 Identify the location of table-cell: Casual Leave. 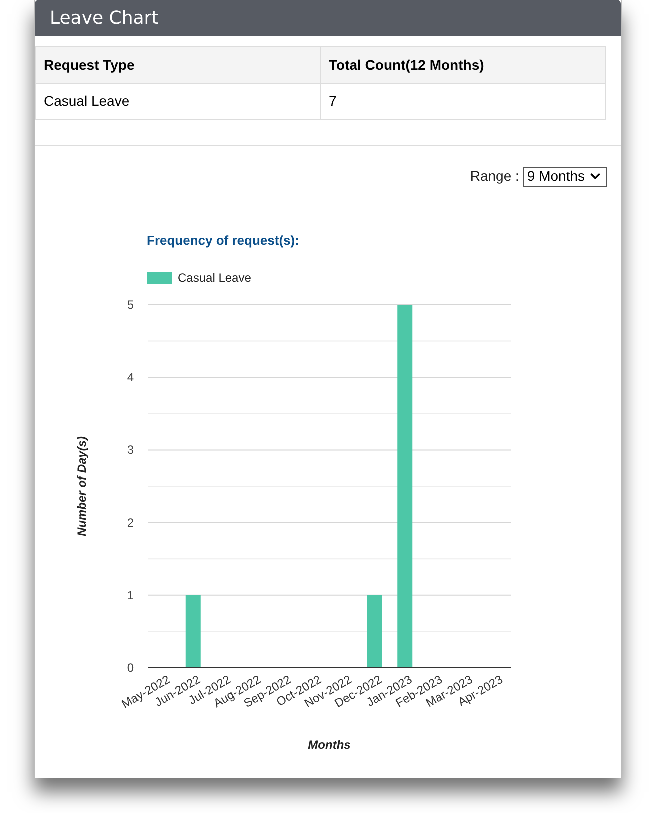
(178, 102).